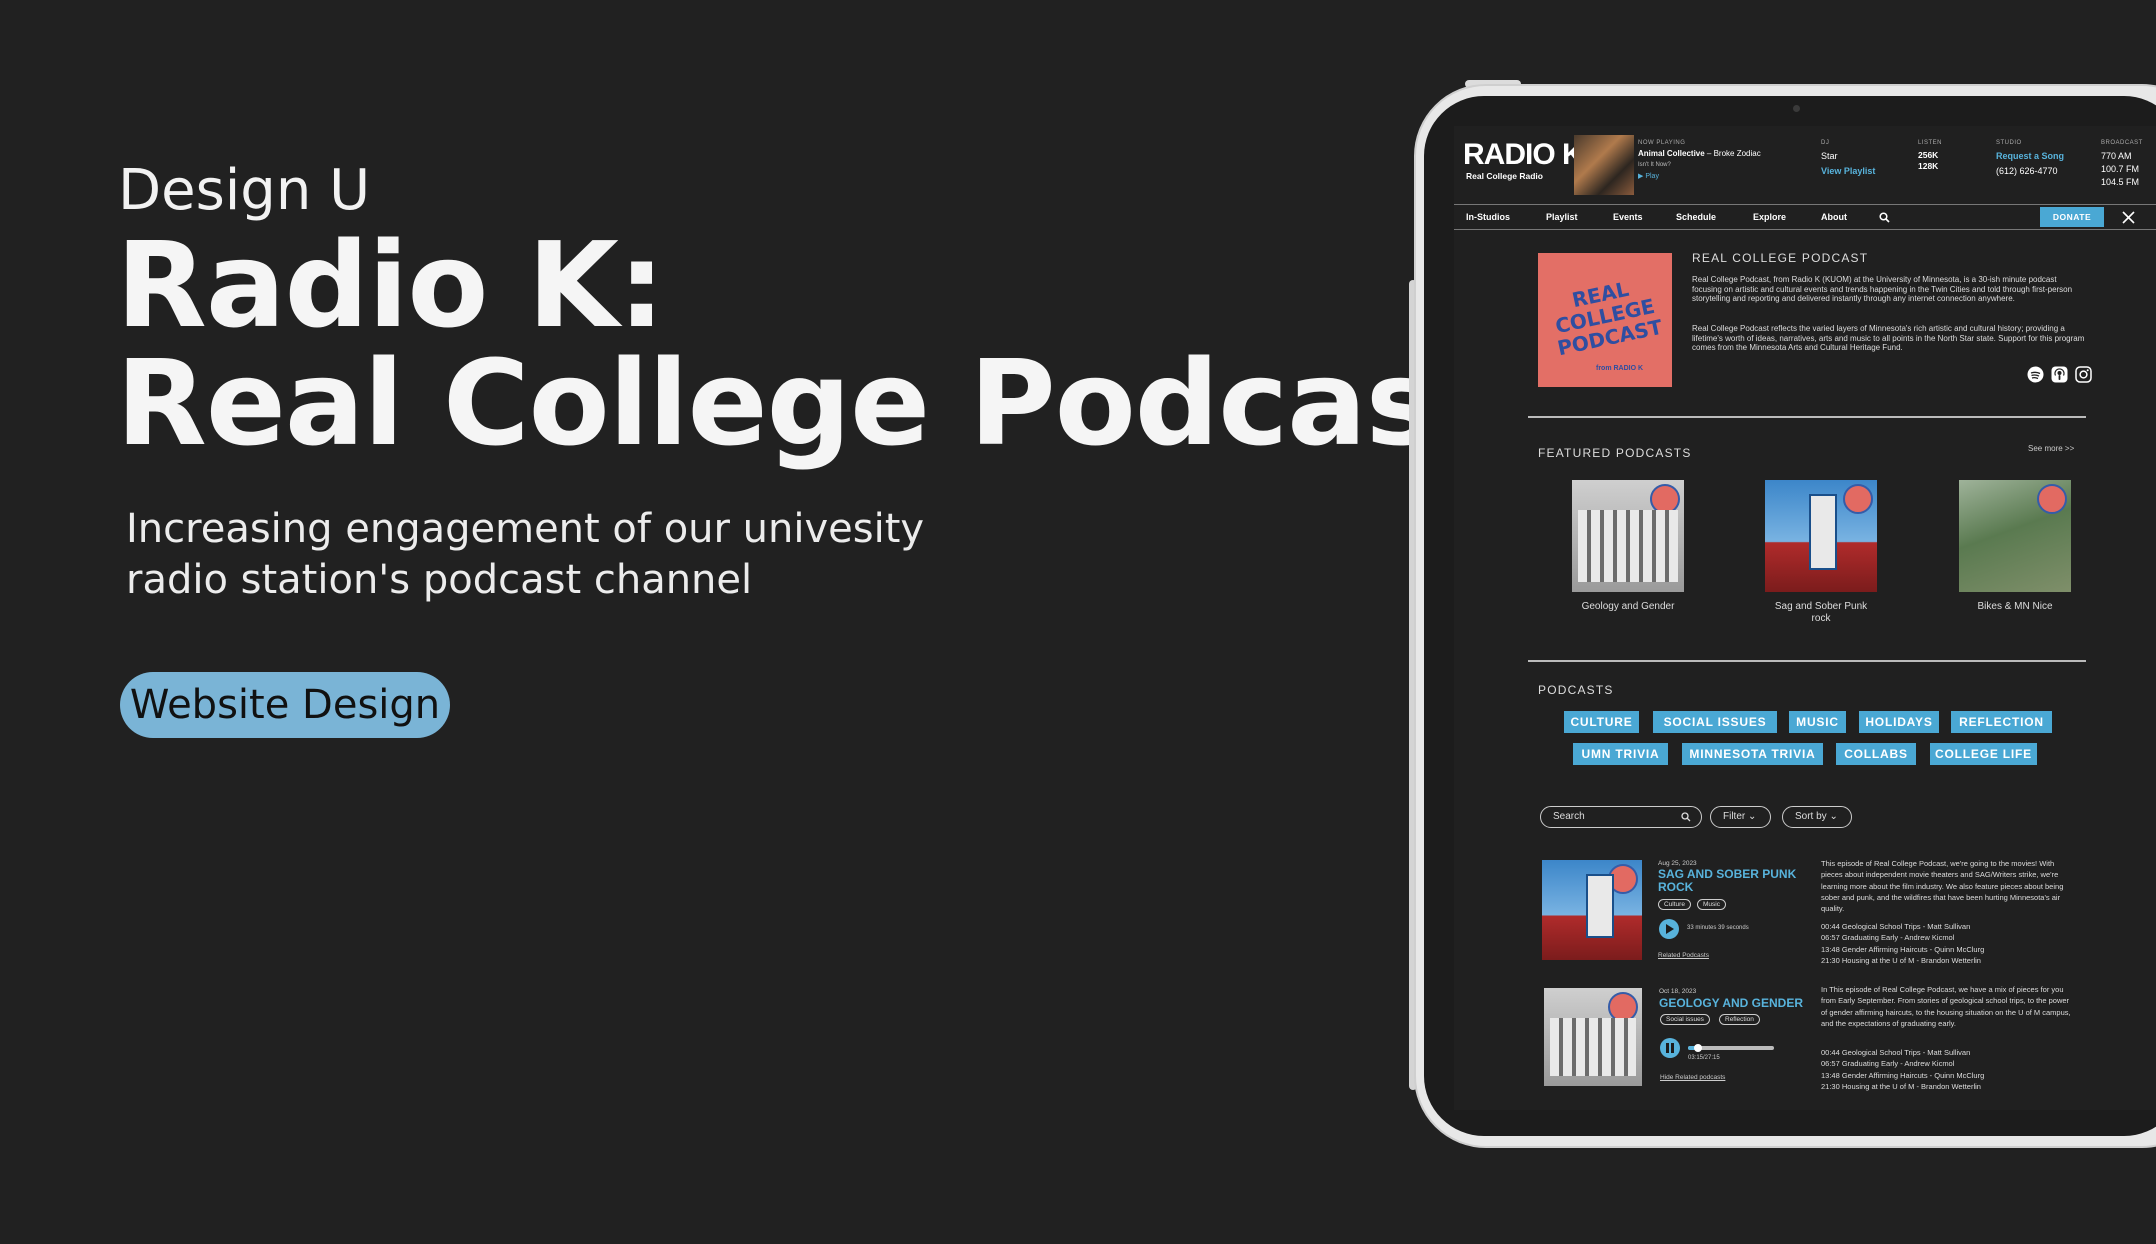 This screenshot has height=1244, width=2156. Describe the element at coordinates (1739, 1019) in the screenshot. I see `episode-chip: Reflection` at that location.